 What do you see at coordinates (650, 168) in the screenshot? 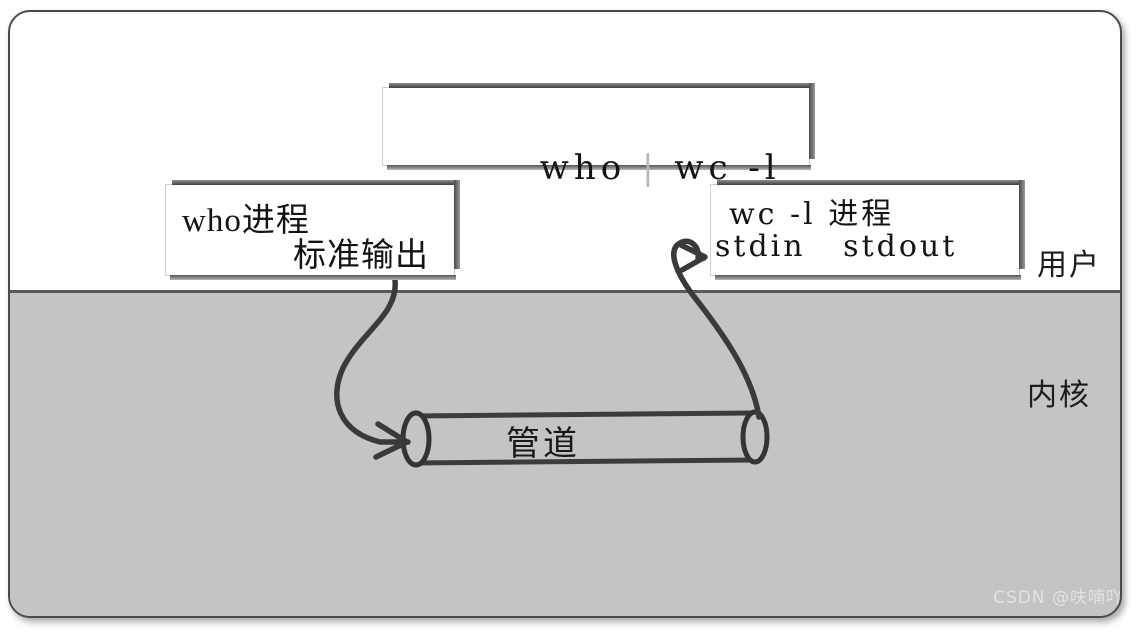
I see `pipe-symbol: |` at bounding box center [650, 168].